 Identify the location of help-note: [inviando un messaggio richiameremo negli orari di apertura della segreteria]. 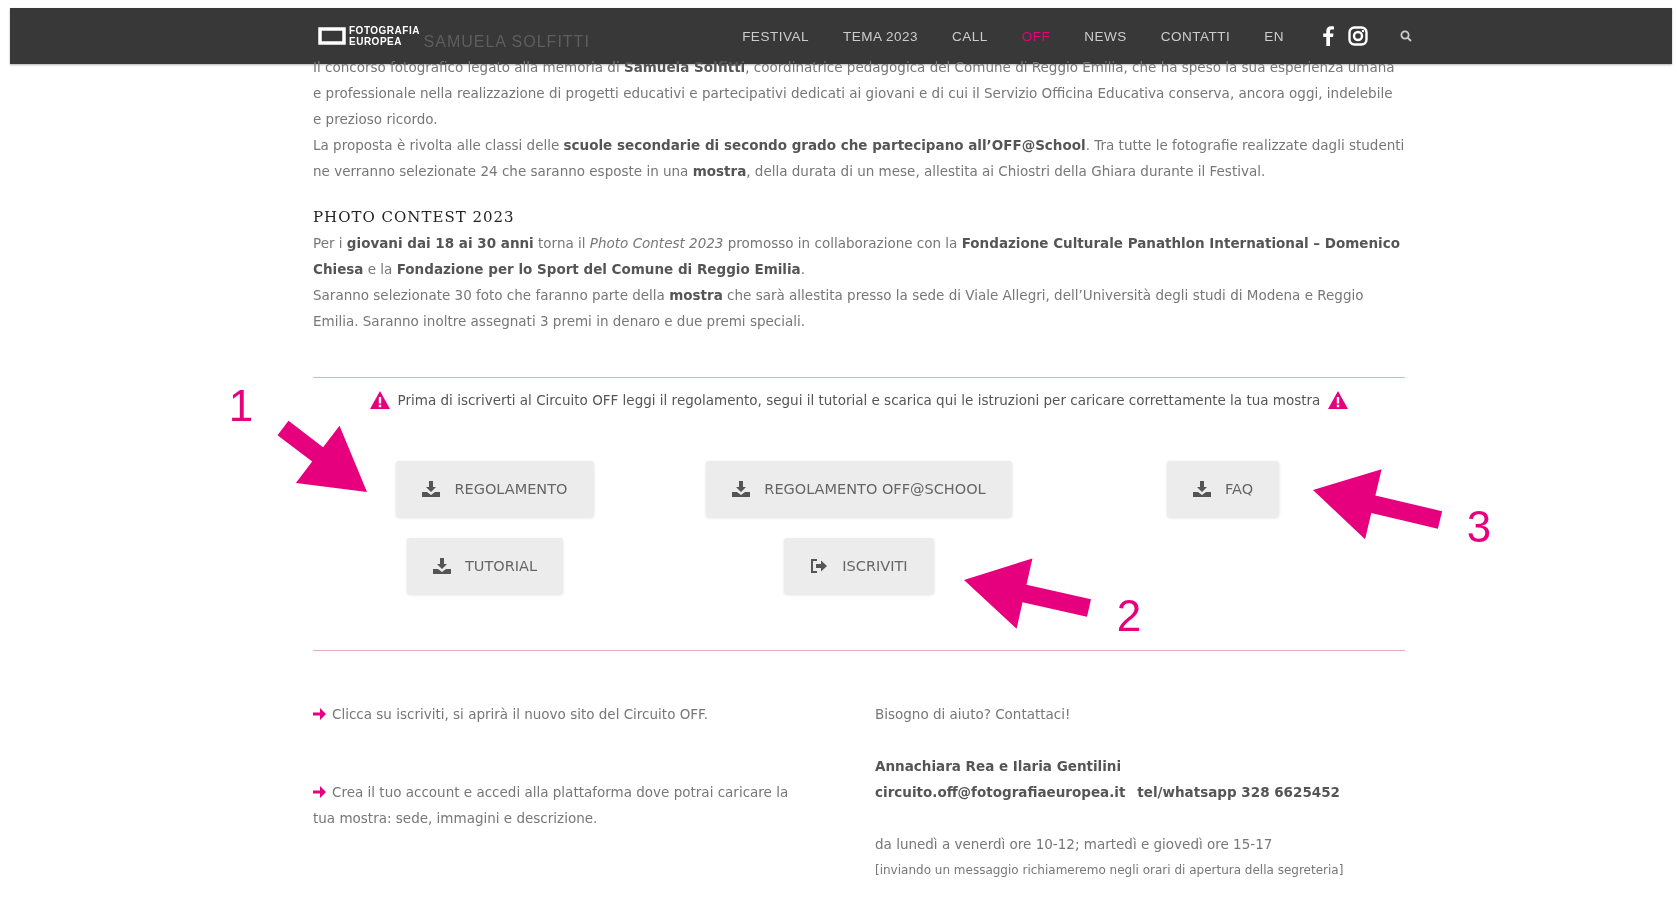
(1110, 870).